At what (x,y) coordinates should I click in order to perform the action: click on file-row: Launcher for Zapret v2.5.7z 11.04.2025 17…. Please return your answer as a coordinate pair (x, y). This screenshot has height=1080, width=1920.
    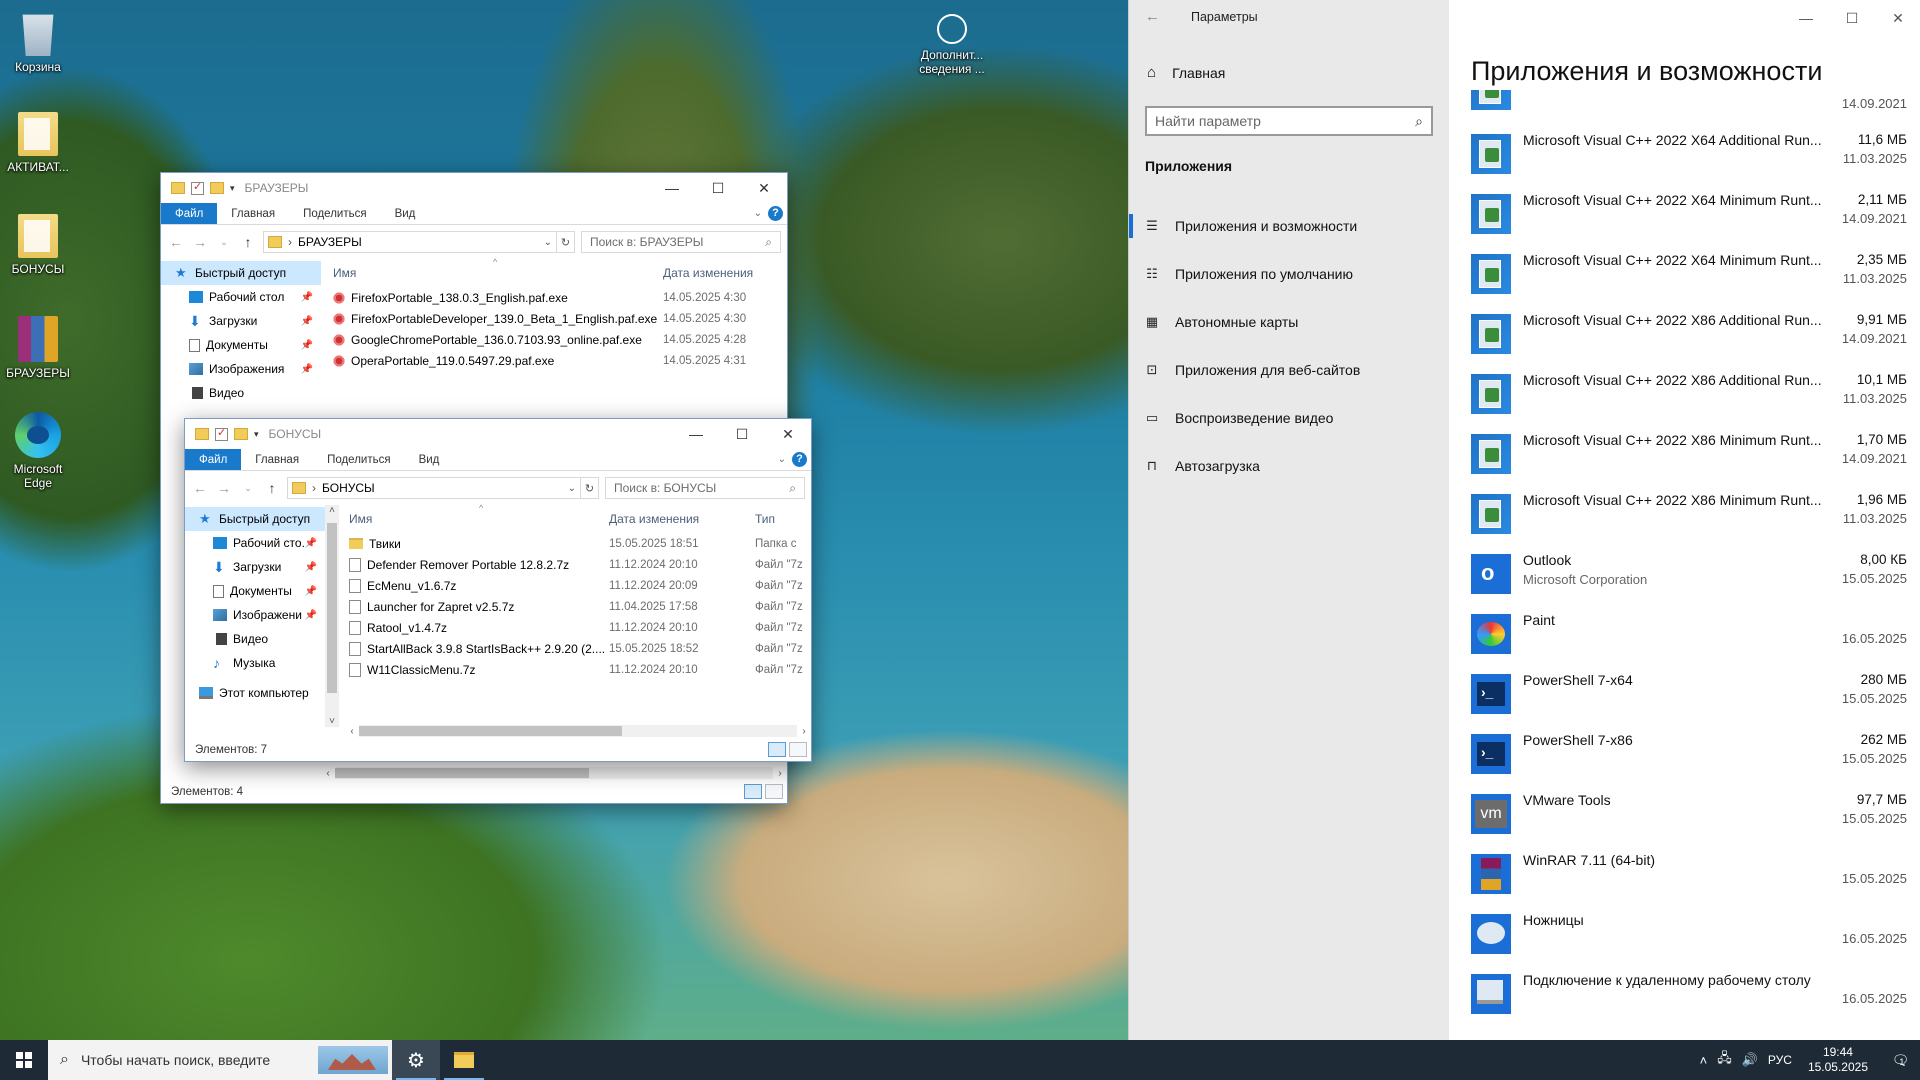
    Looking at the image, I should click on (580, 606).